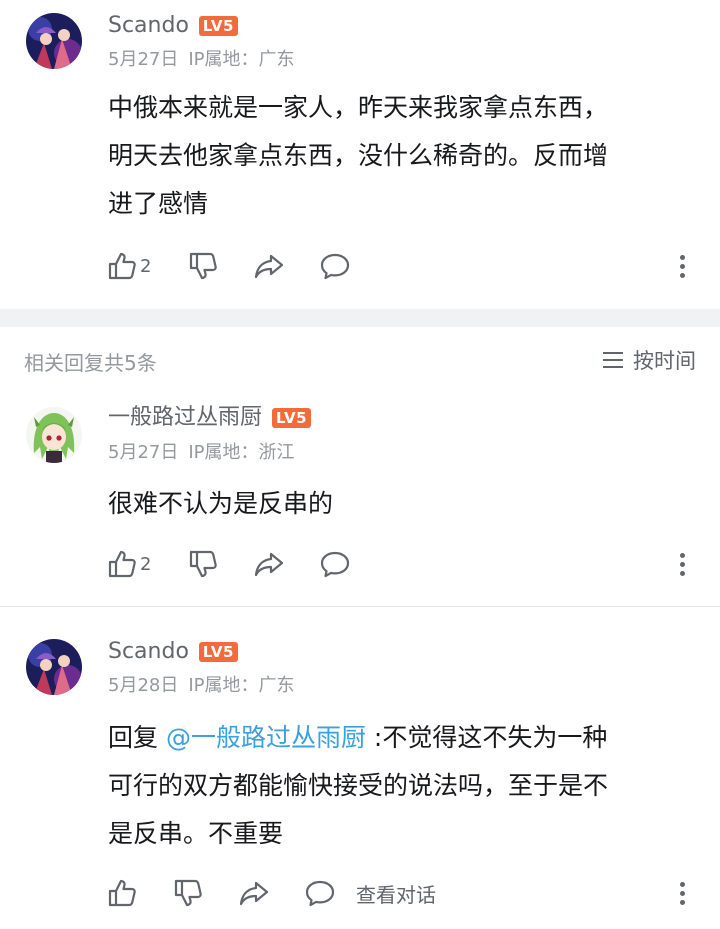 This screenshot has width=720, height=929. I want to click on comment-text-line: 是反串。不重要, so click(196, 833).